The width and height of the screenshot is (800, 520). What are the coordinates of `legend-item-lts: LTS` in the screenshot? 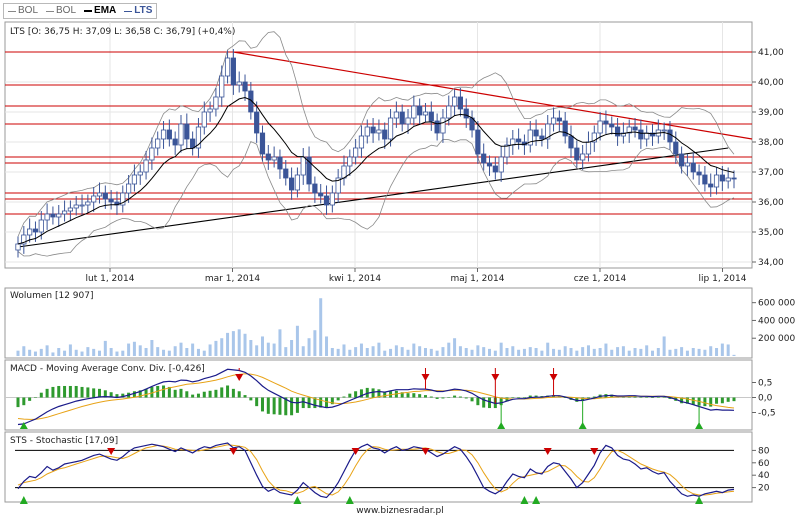 It's located at (138, 11).